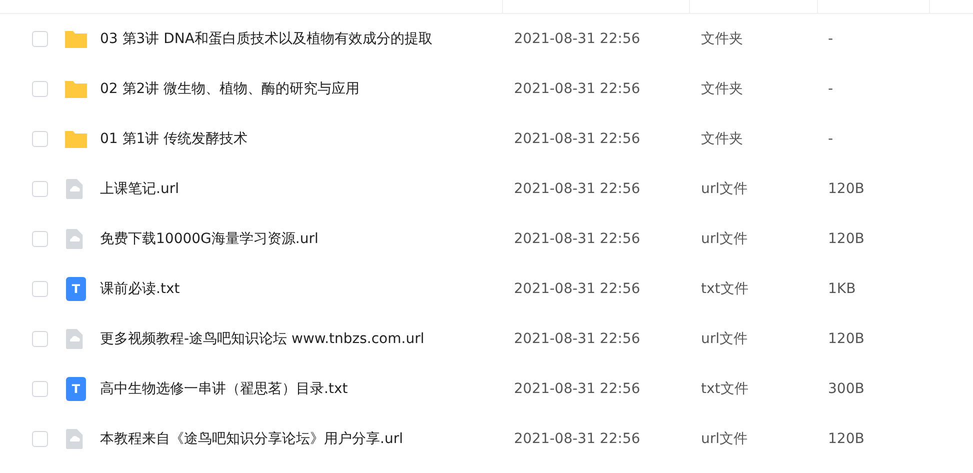 The height and width of the screenshot is (473, 973). What do you see at coordinates (174, 138) in the screenshot?
I see `file-name: 01 第1讲 传统发酵技术` at bounding box center [174, 138].